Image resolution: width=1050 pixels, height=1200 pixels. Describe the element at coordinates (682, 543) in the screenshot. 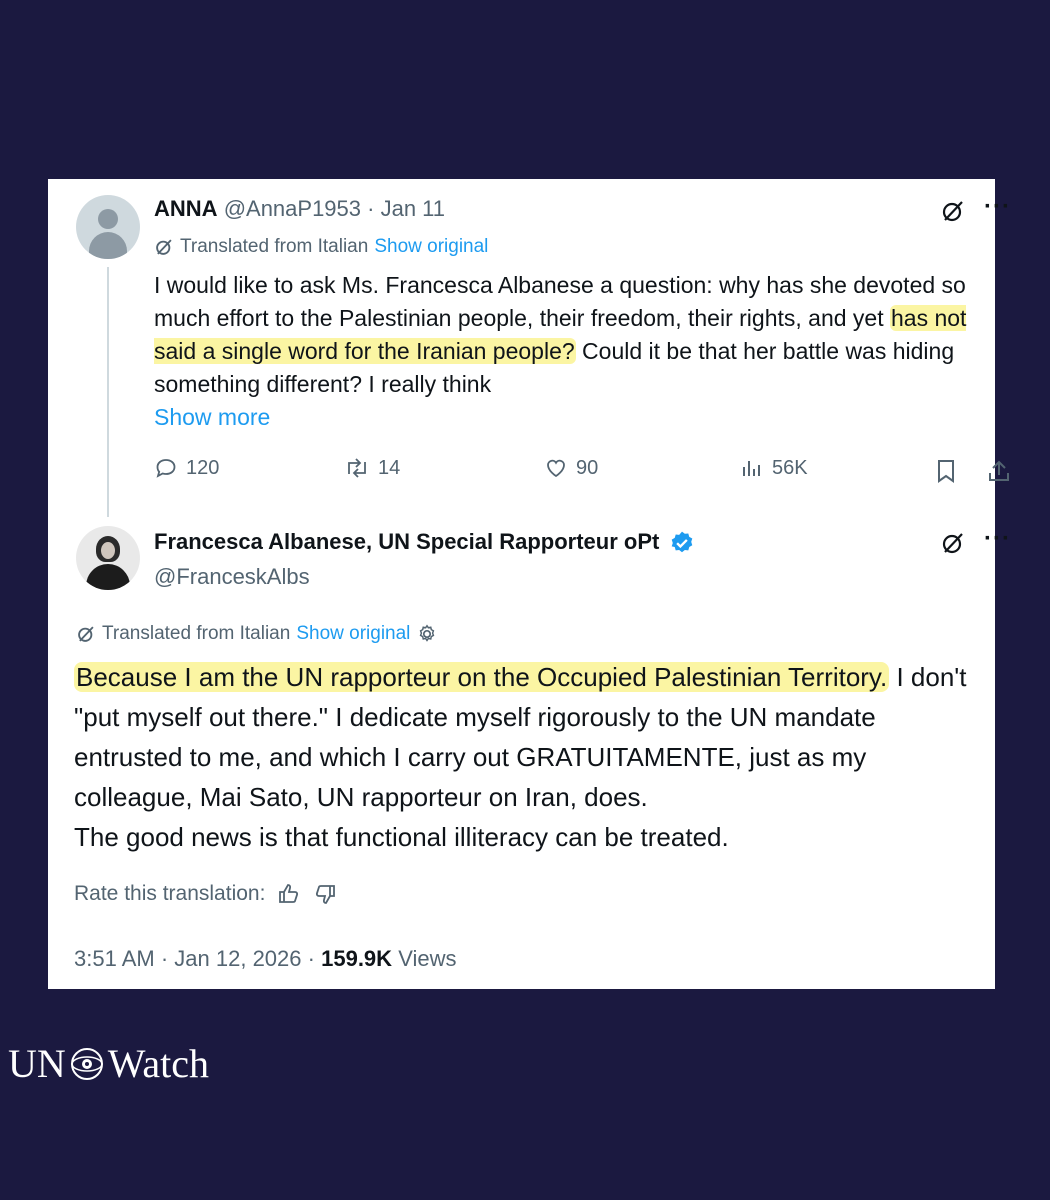

I see `verified-badge-icon` at that location.